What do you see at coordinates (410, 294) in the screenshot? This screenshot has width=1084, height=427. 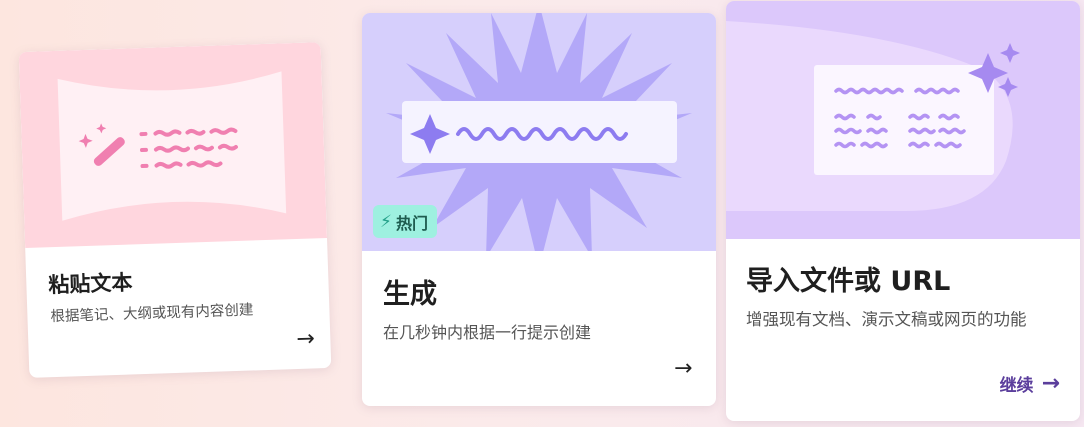 I see `card-title: 生成` at bounding box center [410, 294].